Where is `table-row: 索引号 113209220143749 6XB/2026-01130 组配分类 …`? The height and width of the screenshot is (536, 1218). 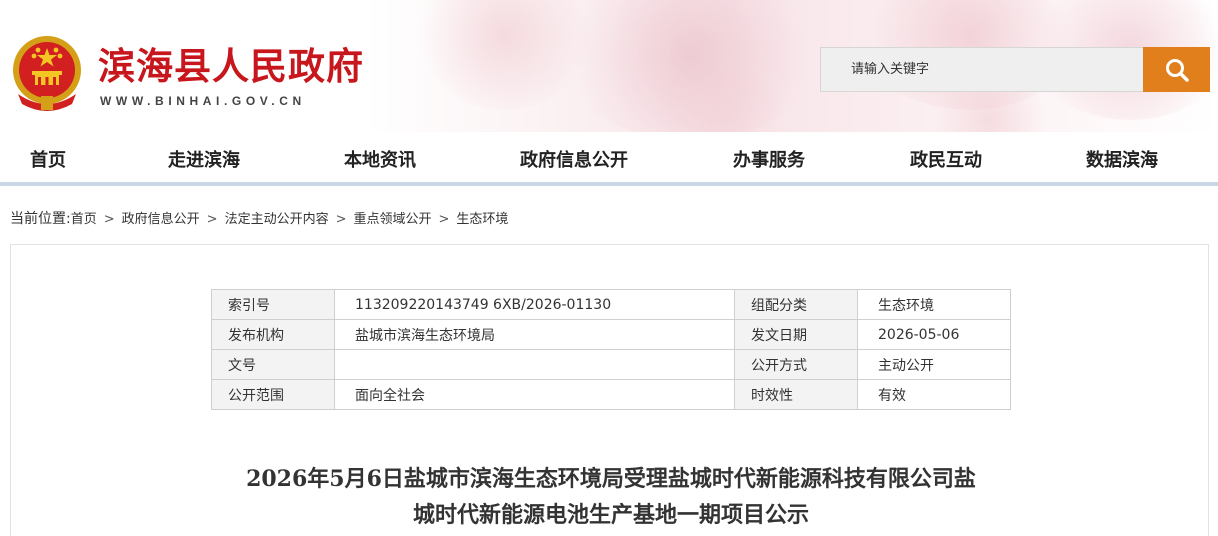 table-row: 索引号 113209220143749 6XB/2026-01130 组配分类 … is located at coordinates (611, 304).